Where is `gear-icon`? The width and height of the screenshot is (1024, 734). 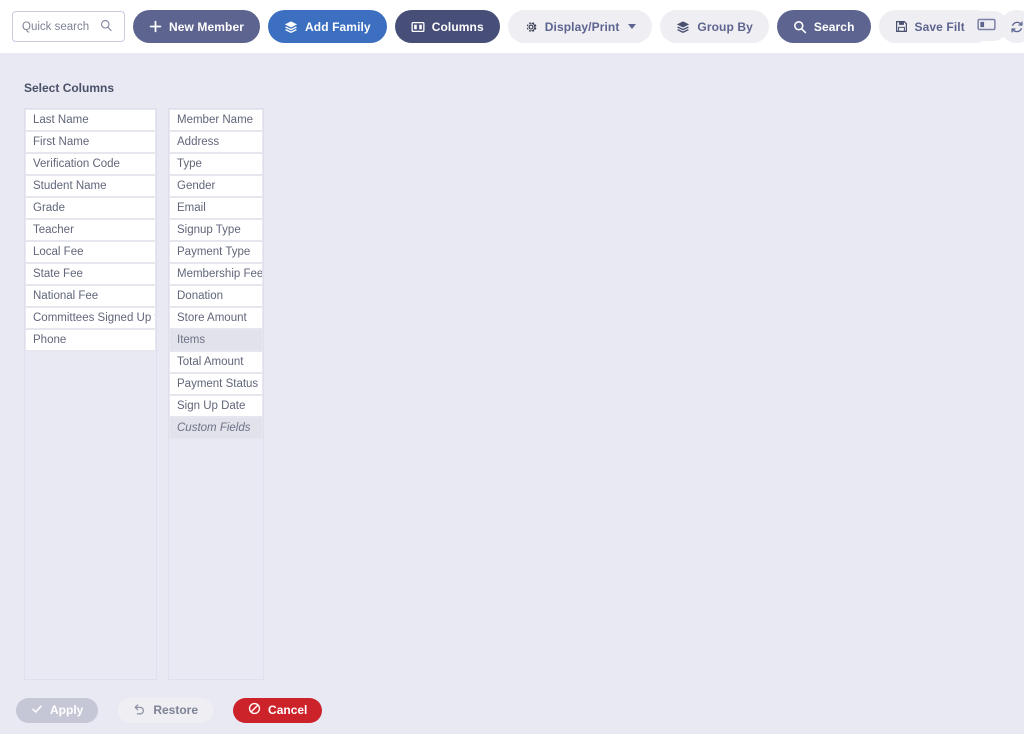
gear-icon is located at coordinates (531, 27).